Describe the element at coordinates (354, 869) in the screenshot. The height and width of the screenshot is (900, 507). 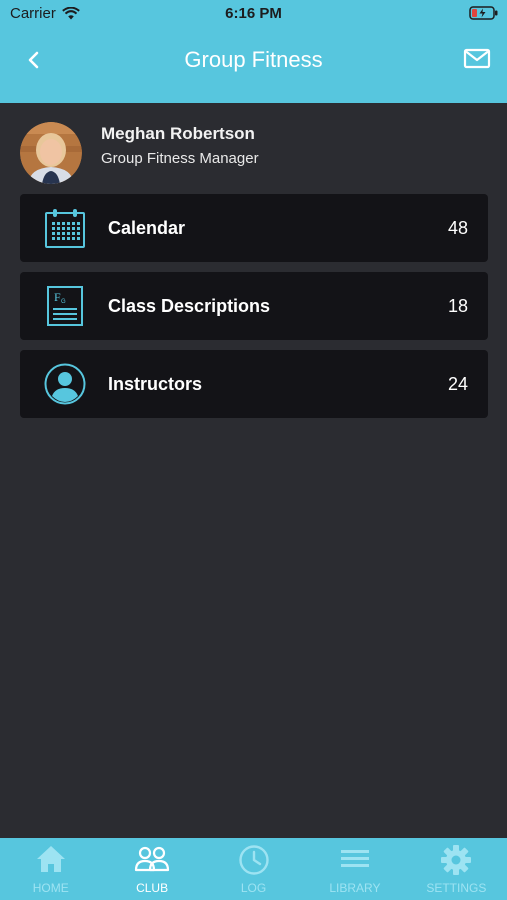
I see `tab-library: LIBRARY` at that location.